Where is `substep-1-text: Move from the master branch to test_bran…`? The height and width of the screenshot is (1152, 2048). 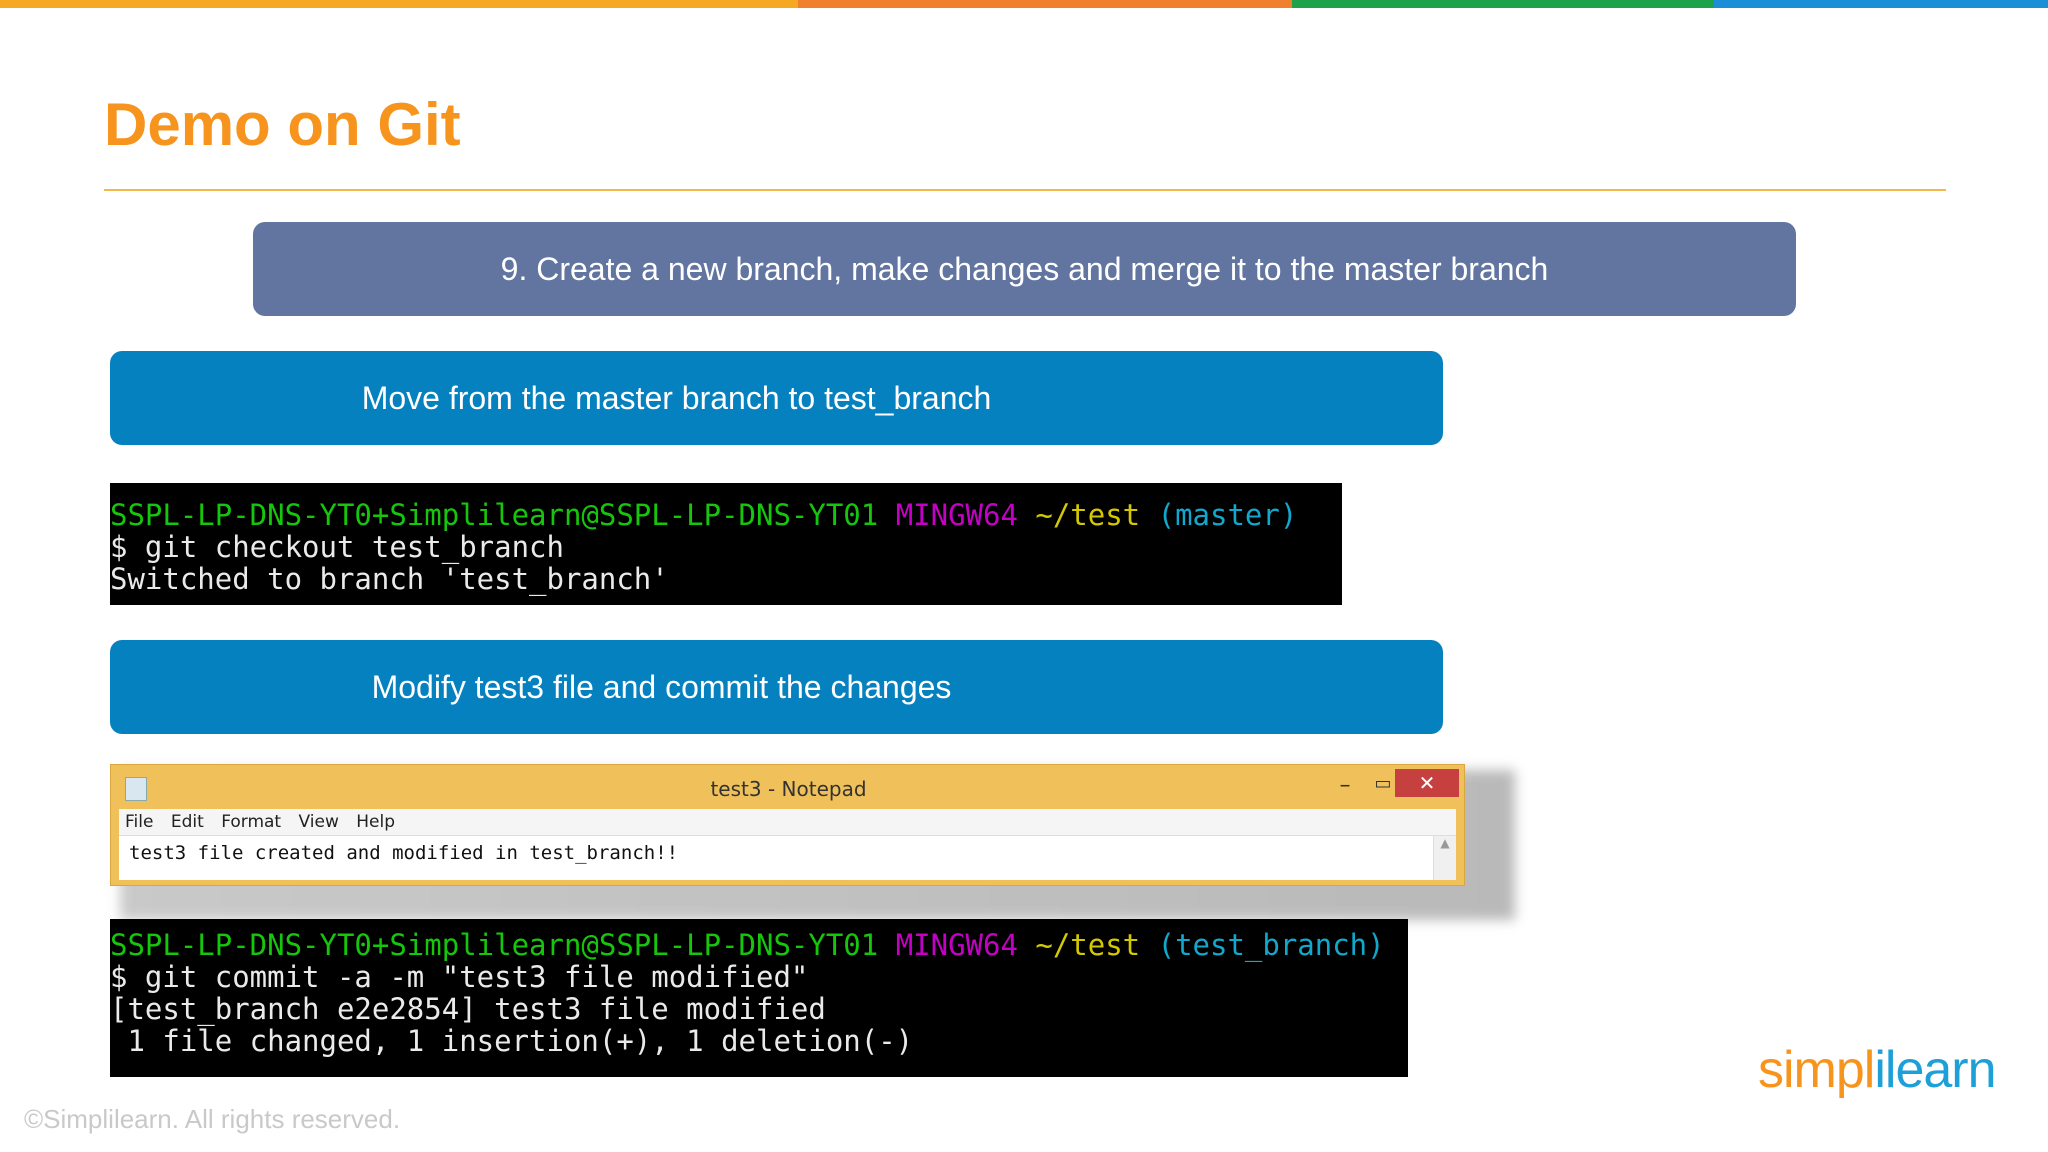
substep-1-text: Move from the master branch to test_bran… is located at coordinates (676, 397).